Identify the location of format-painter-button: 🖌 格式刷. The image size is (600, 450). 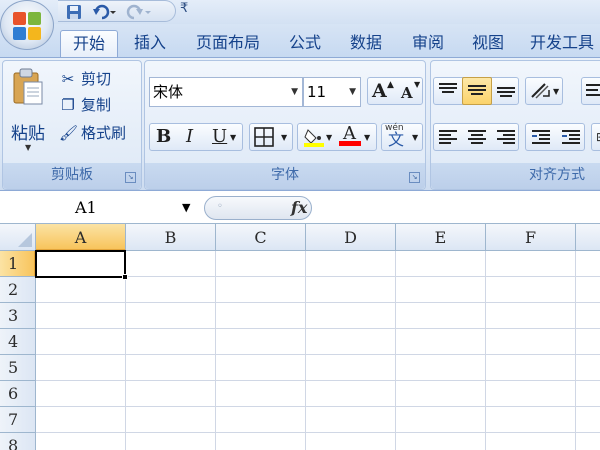
(92, 133).